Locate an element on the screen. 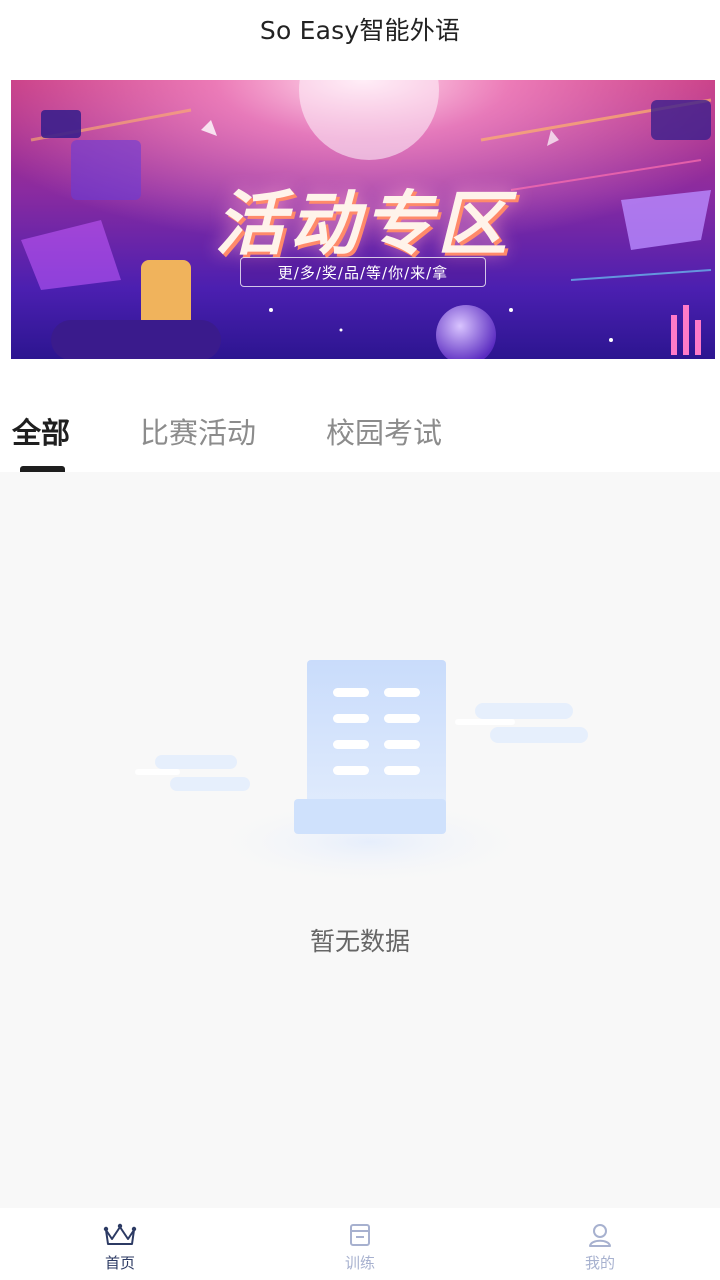 The height and width of the screenshot is (1280, 720). banner-subtitle: 更/多/奖/品/等/你/来/拿 is located at coordinates (363, 272).